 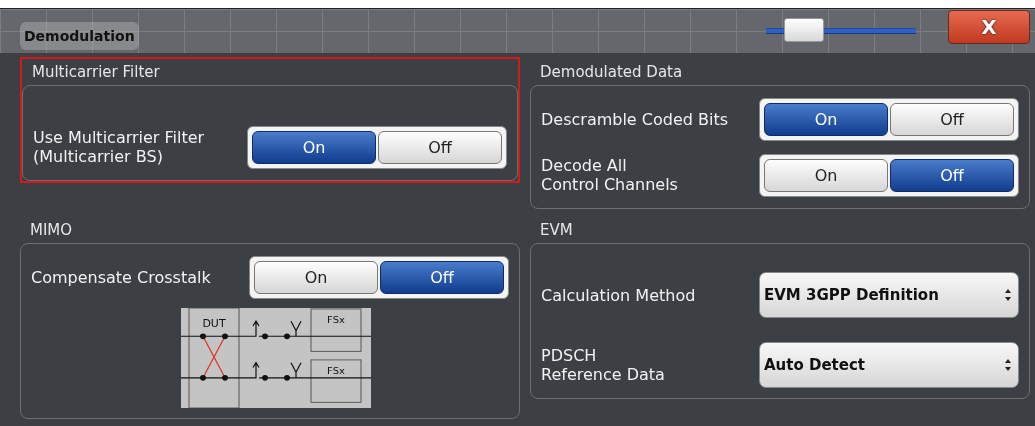 What do you see at coordinates (989, 27) in the screenshot?
I see `close-button: X` at bounding box center [989, 27].